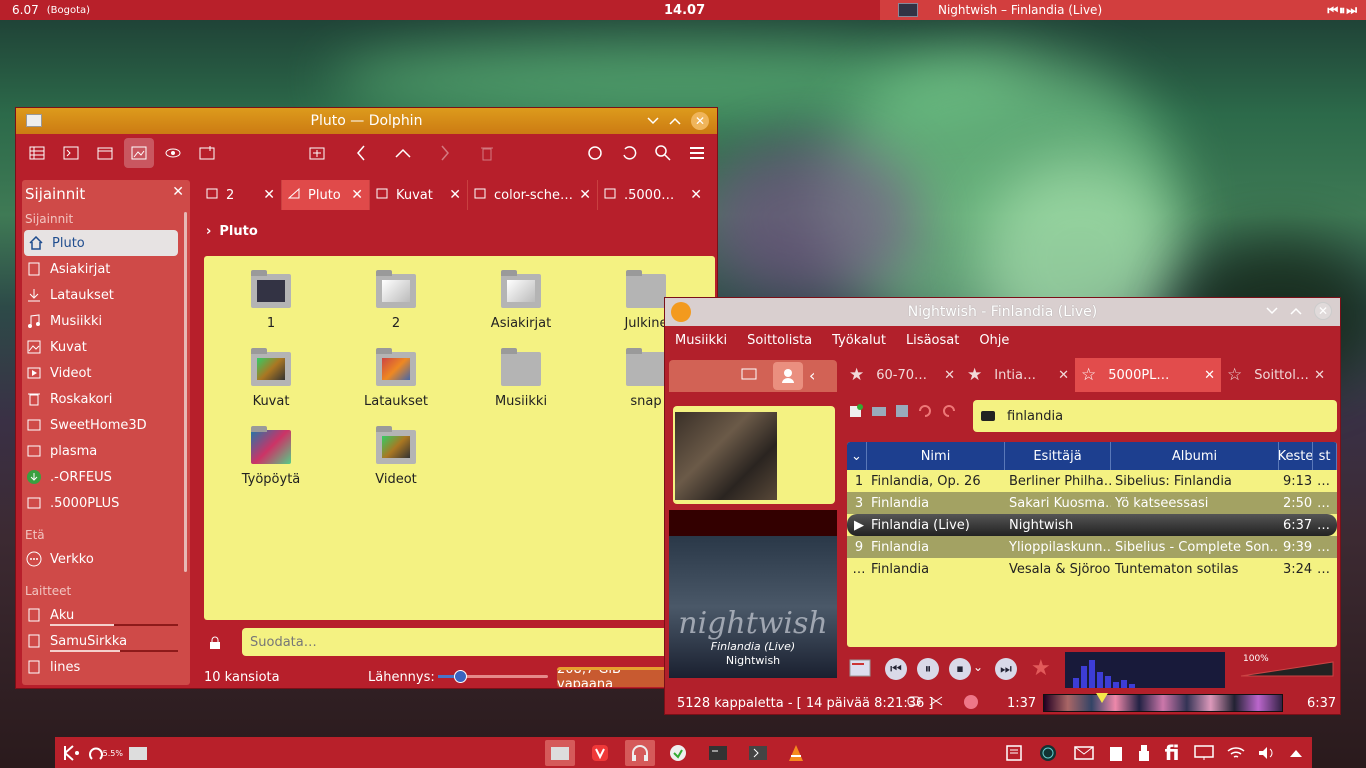 Image resolution: width=1366 pixels, height=768 pixels. Describe the element at coordinates (1163, 702) in the screenshot. I see `seek-bar` at that location.